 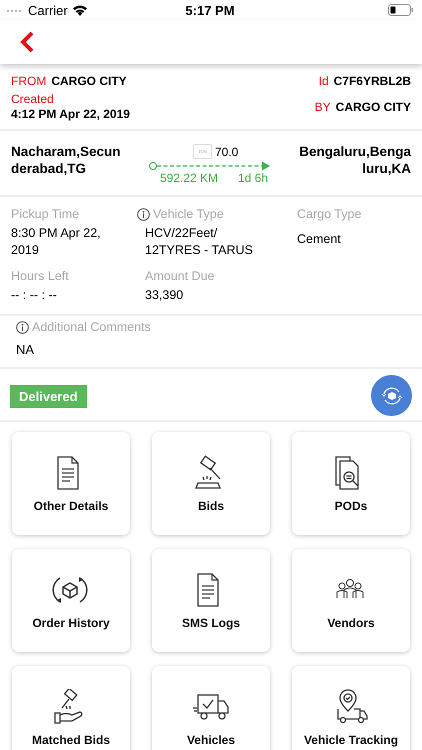 What do you see at coordinates (34, 295) in the screenshot?
I see `field-value: -- : -- : --` at bounding box center [34, 295].